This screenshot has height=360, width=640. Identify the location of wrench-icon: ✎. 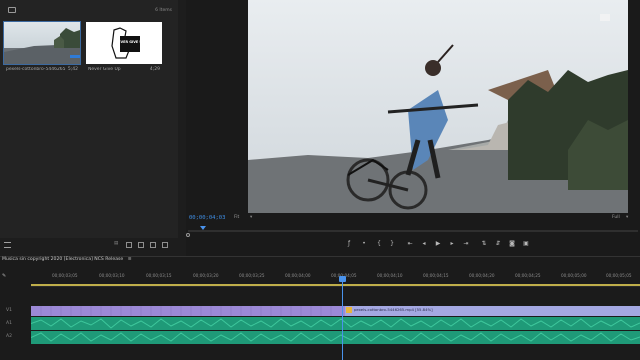
(4, 276).